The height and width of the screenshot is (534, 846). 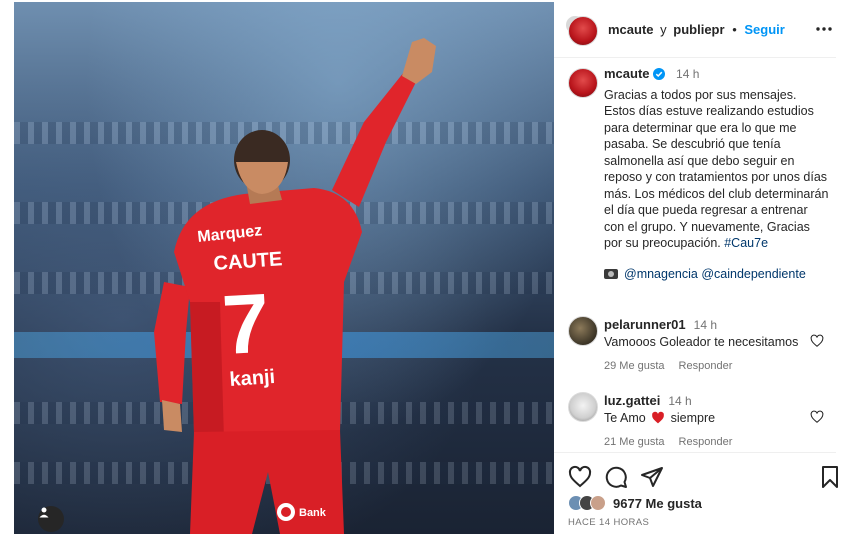 I want to click on person-icon, so click(x=44, y=512).